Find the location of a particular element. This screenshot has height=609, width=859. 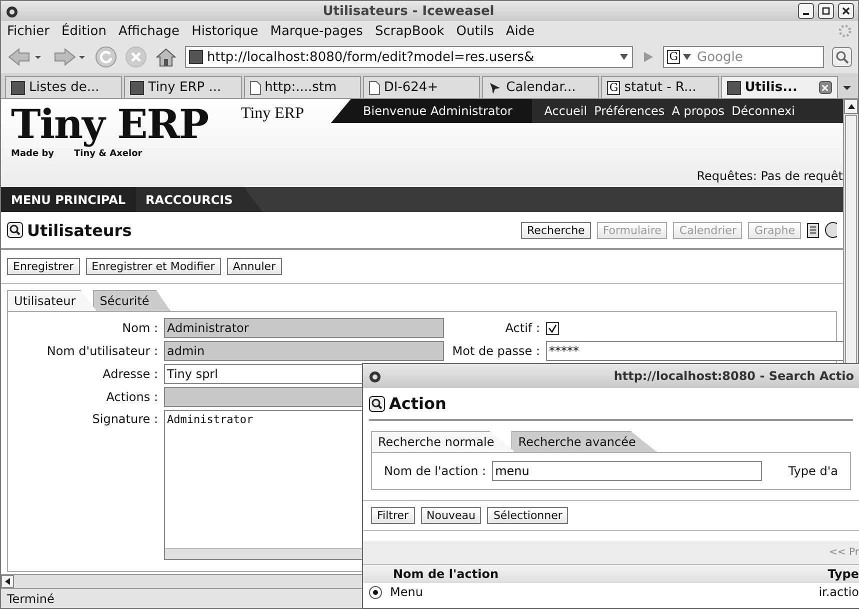

browser-tab: http:....stm is located at coordinates (302, 87).